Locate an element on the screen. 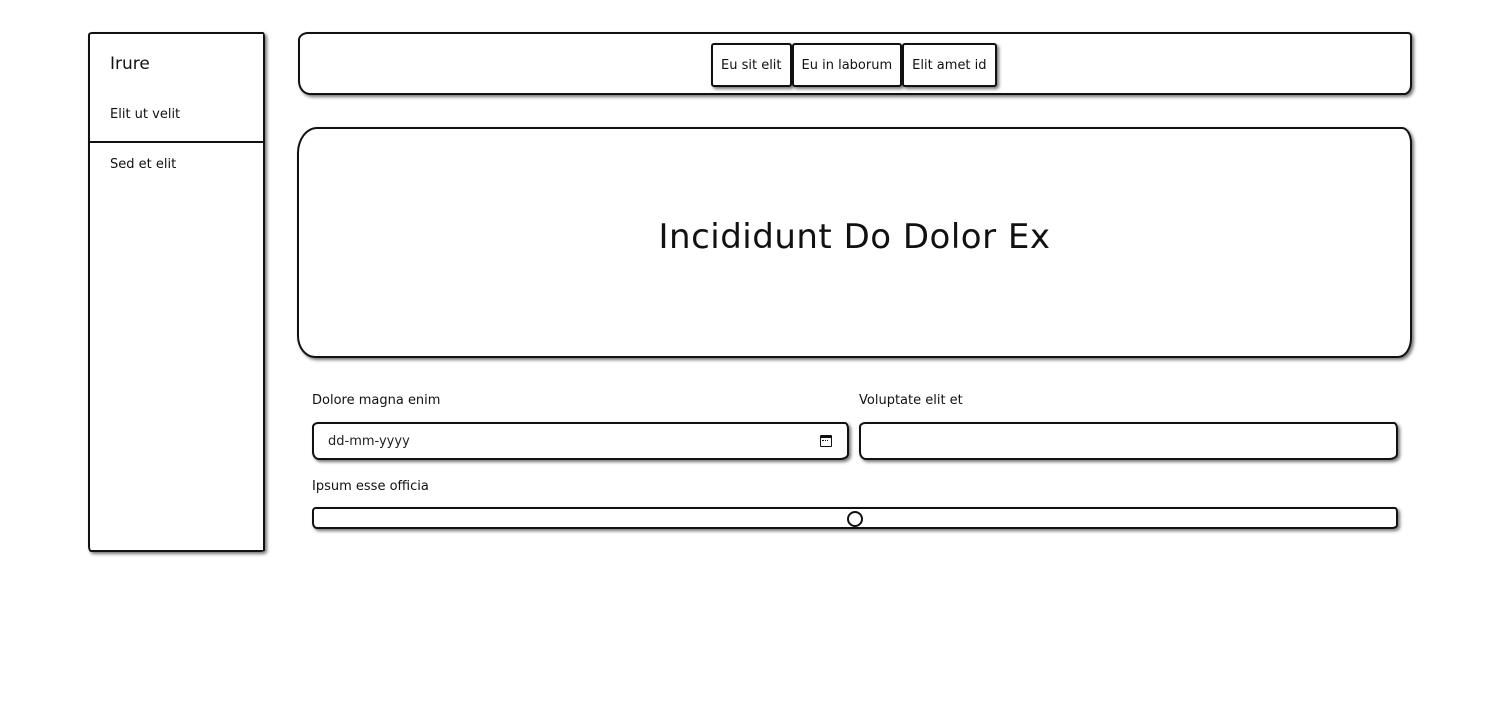 The width and height of the screenshot is (1500, 720). range-slider is located at coordinates (855, 518).